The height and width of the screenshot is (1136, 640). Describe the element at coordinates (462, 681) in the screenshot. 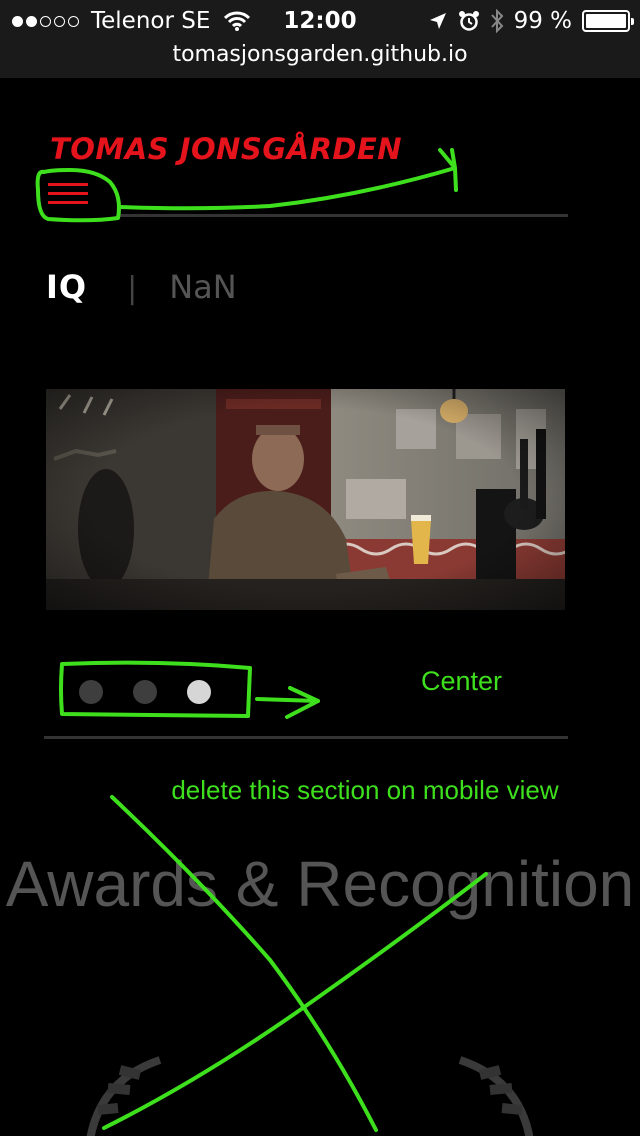

I see `annotation-center-label: Center` at that location.